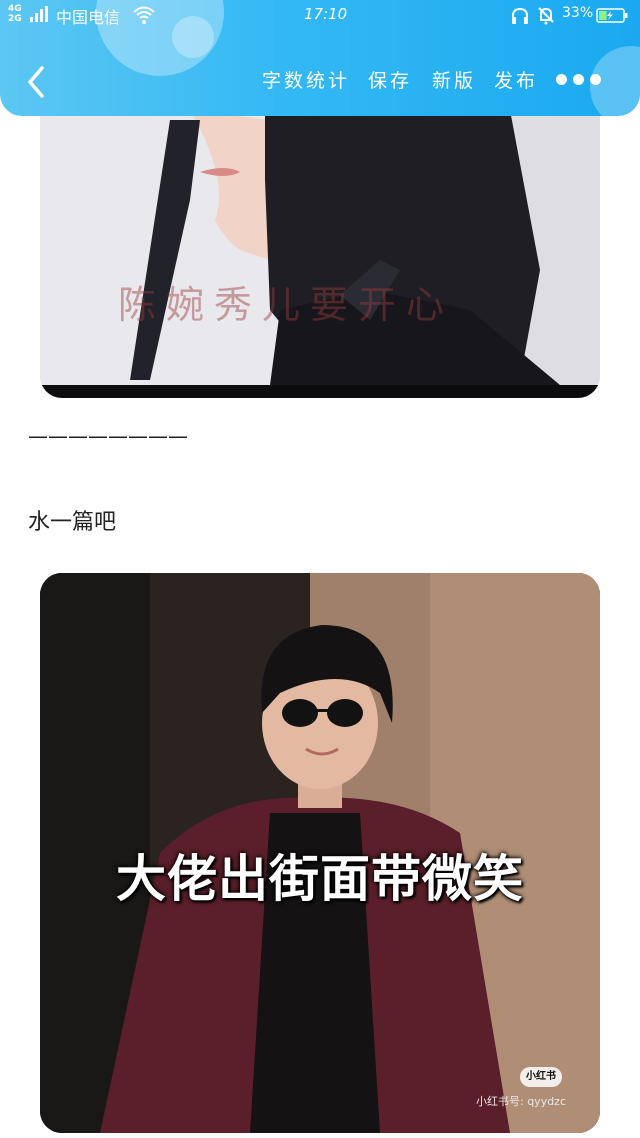  What do you see at coordinates (578, 13) in the screenshot?
I see `battery-percent: 33%` at bounding box center [578, 13].